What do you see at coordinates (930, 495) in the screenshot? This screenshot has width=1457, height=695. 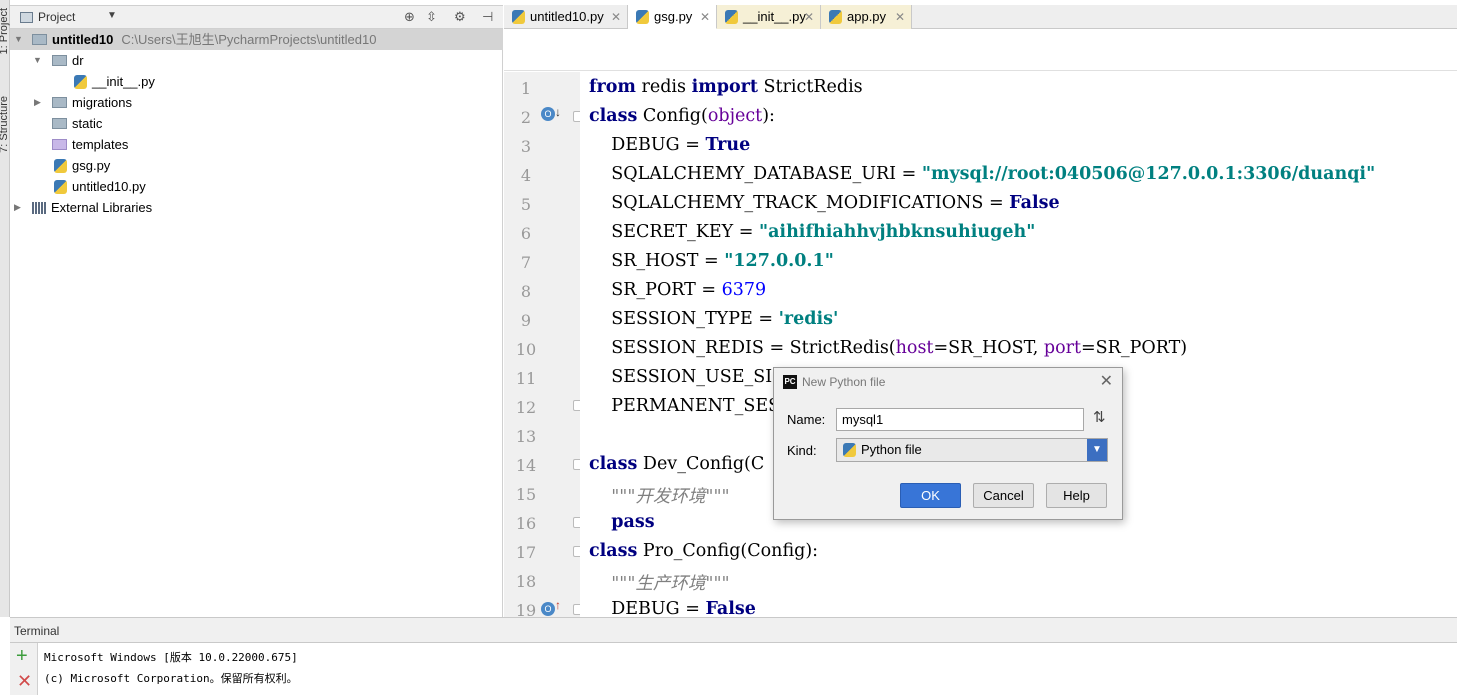 I see `ok-button: OK` at bounding box center [930, 495].